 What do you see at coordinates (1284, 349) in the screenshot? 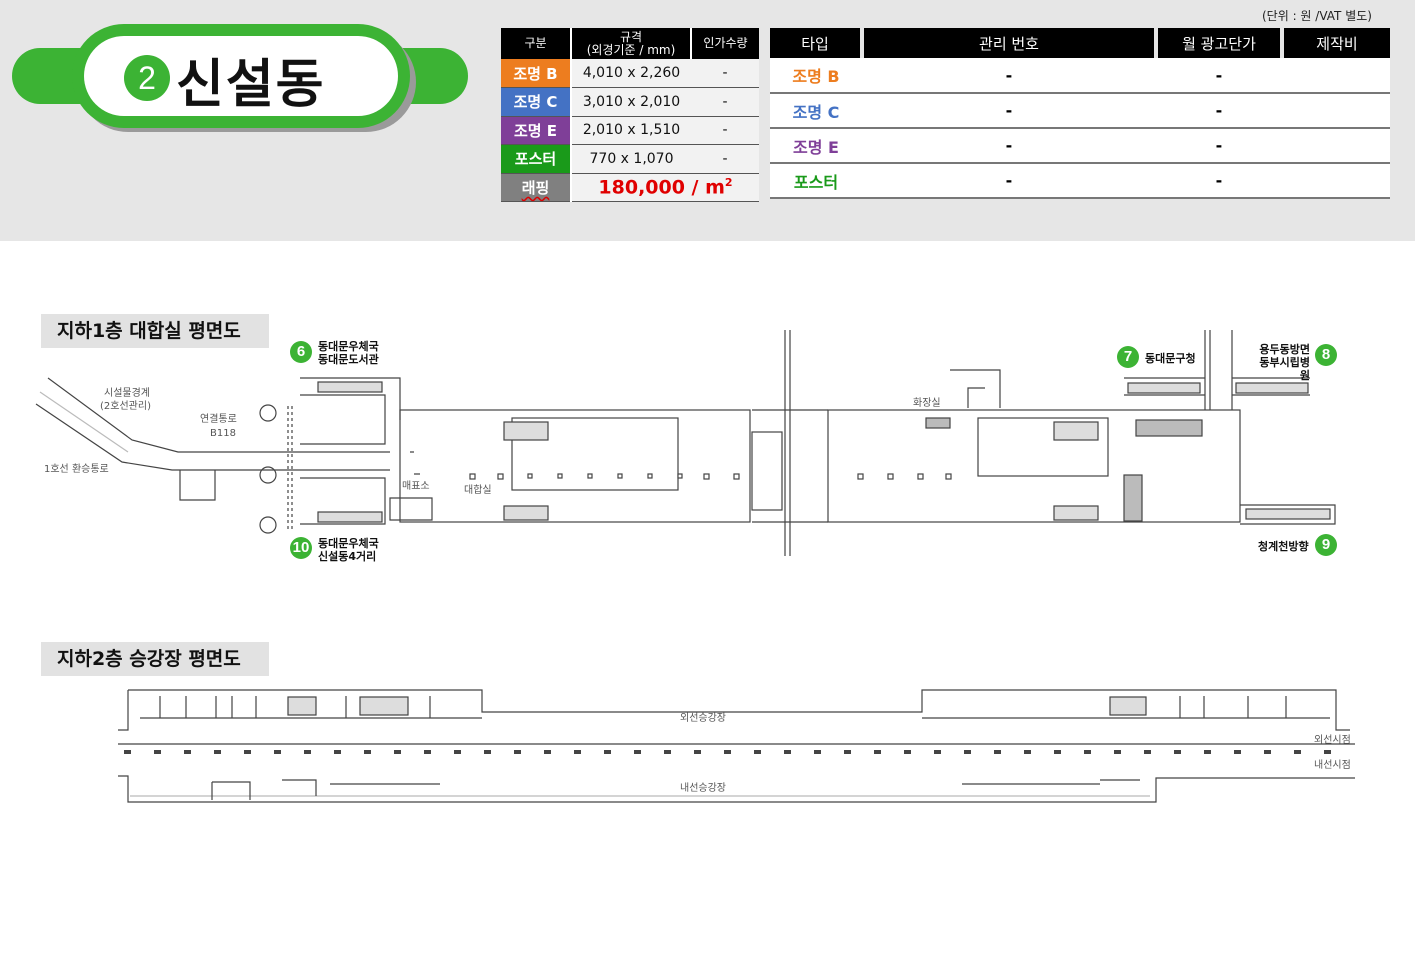
I see `exit-8-line1: 용두동방면` at bounding box center [1284, 349].